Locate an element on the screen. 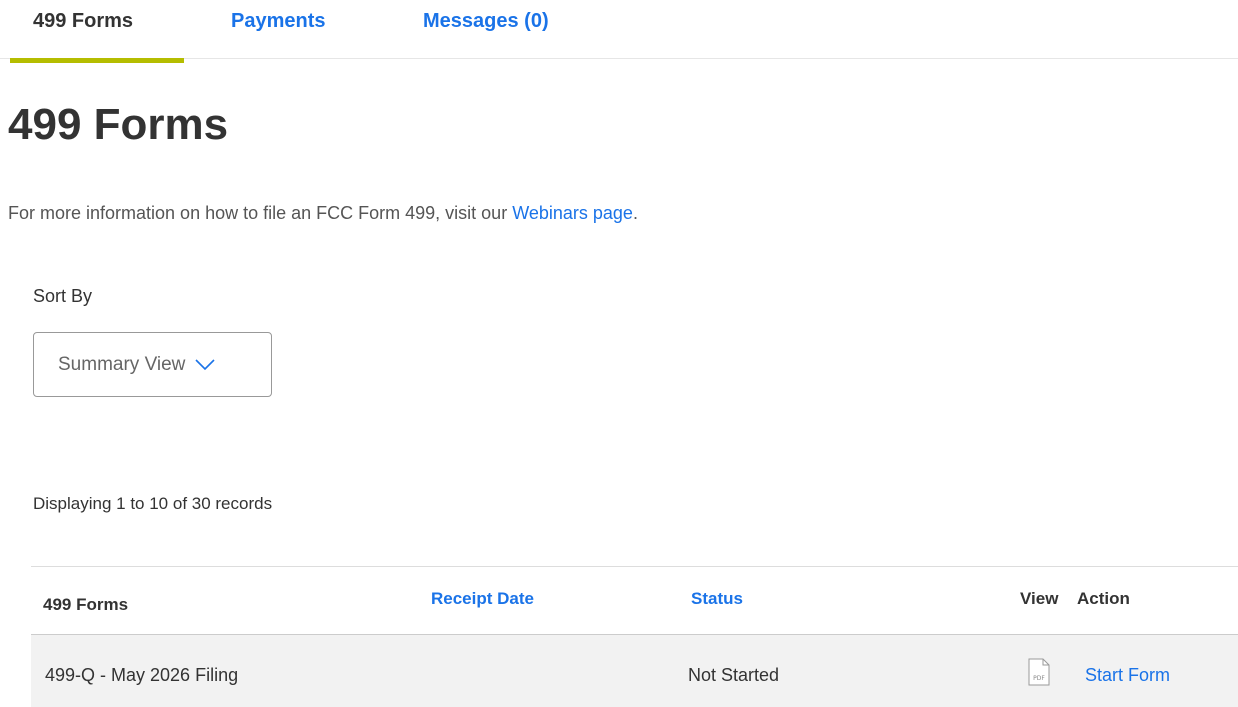 The height and width of the screenshot is (707, 1238). tab-messages: Messages (0) is located at coordinates (486, 21).